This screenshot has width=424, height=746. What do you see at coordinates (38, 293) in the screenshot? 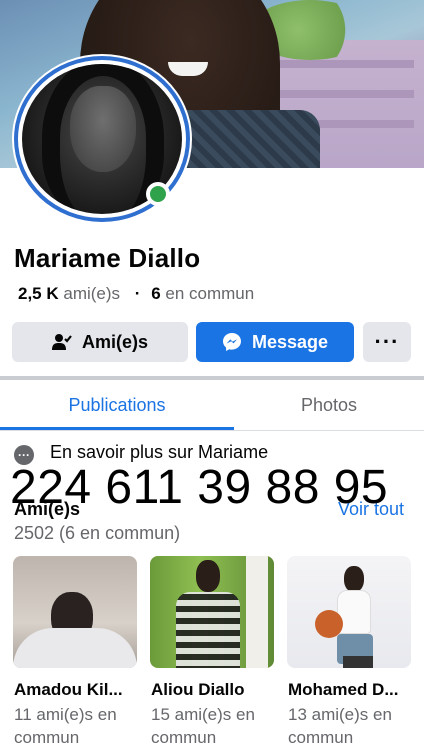
I see `friends-count: 2,5 K` at bounding box center [38, 293].